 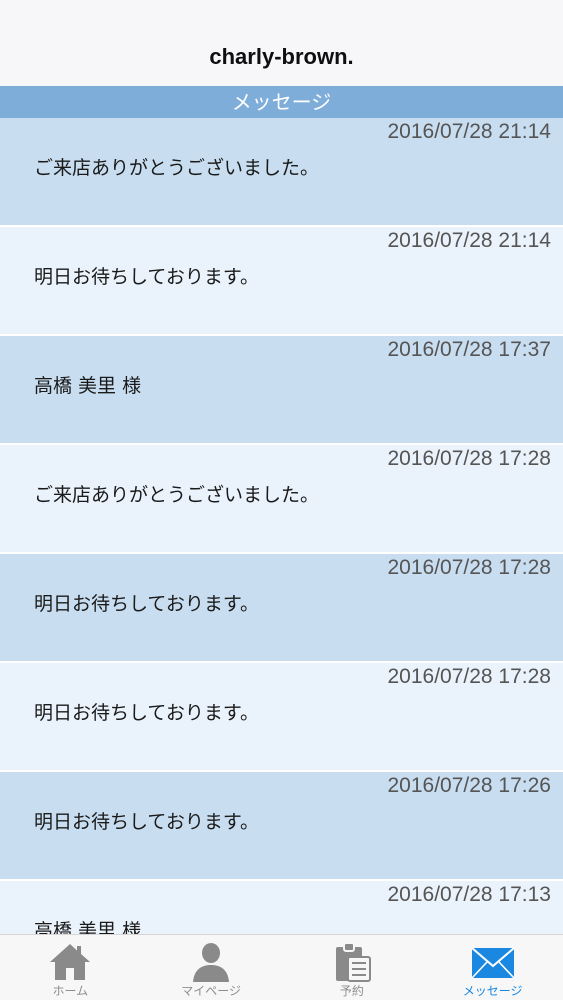 I want to click on tab-home: ホーム, so click(x=70, y=967).